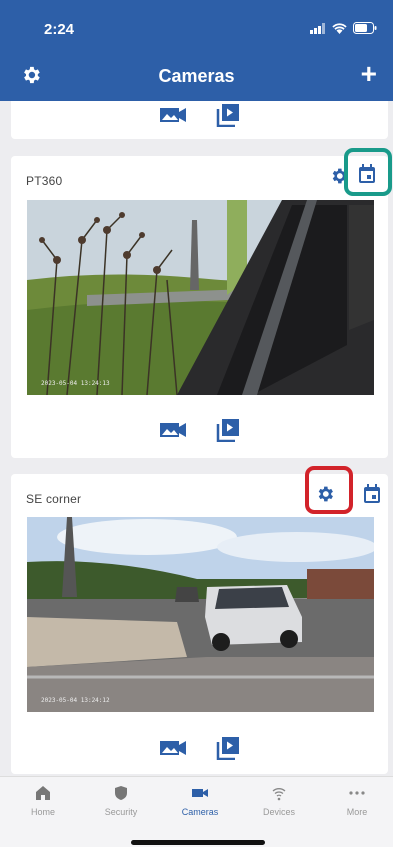  What do you see at coordinates (198, 842) in the screenshot?
I see `home-indicator` at bounding box center [198, 842].